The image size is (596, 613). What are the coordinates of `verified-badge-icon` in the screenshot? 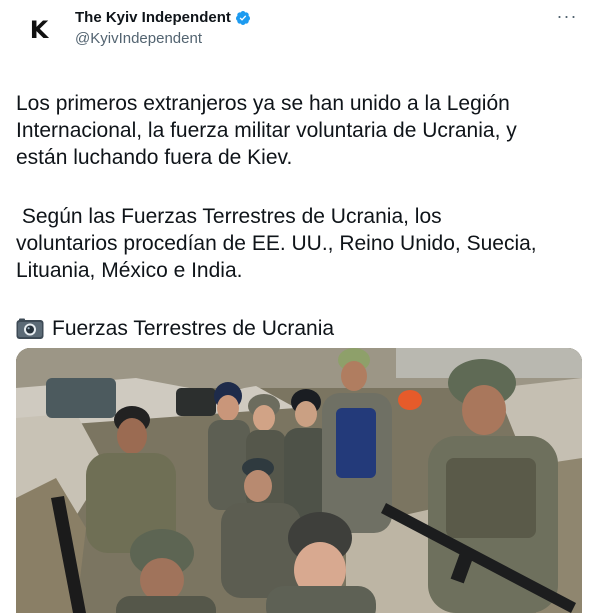 It's located at (242, 17).